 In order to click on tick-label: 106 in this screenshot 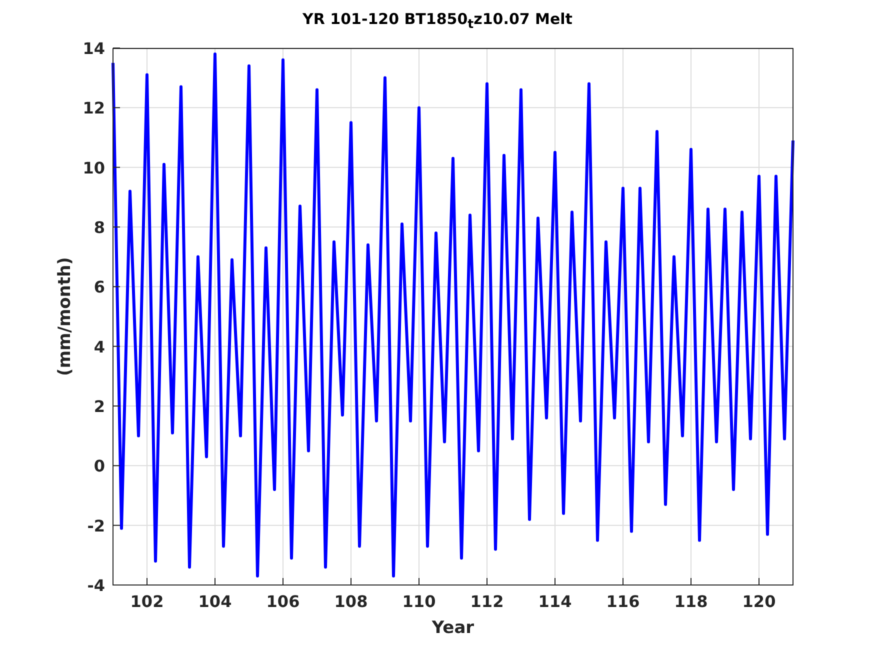, I will do `click(283, 601)`.